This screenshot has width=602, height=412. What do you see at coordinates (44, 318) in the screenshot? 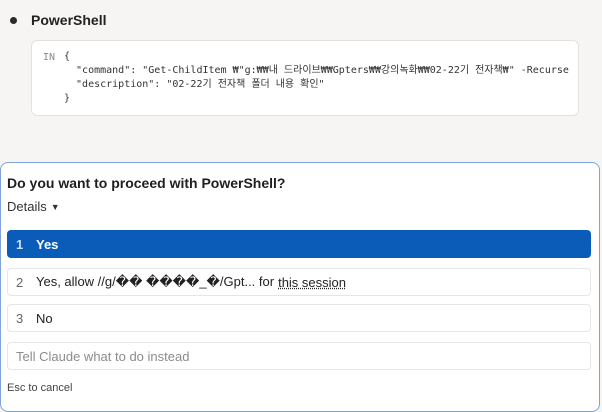
I see `option-label: No` at bounding box center [44, 318].